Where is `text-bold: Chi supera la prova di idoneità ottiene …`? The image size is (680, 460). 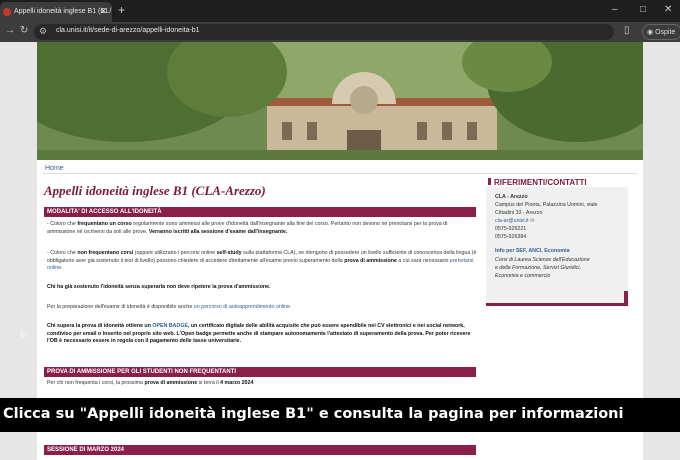
text-bold: Chi supera la prova di idoneità ottiene … is located at coordinates (100, 326).